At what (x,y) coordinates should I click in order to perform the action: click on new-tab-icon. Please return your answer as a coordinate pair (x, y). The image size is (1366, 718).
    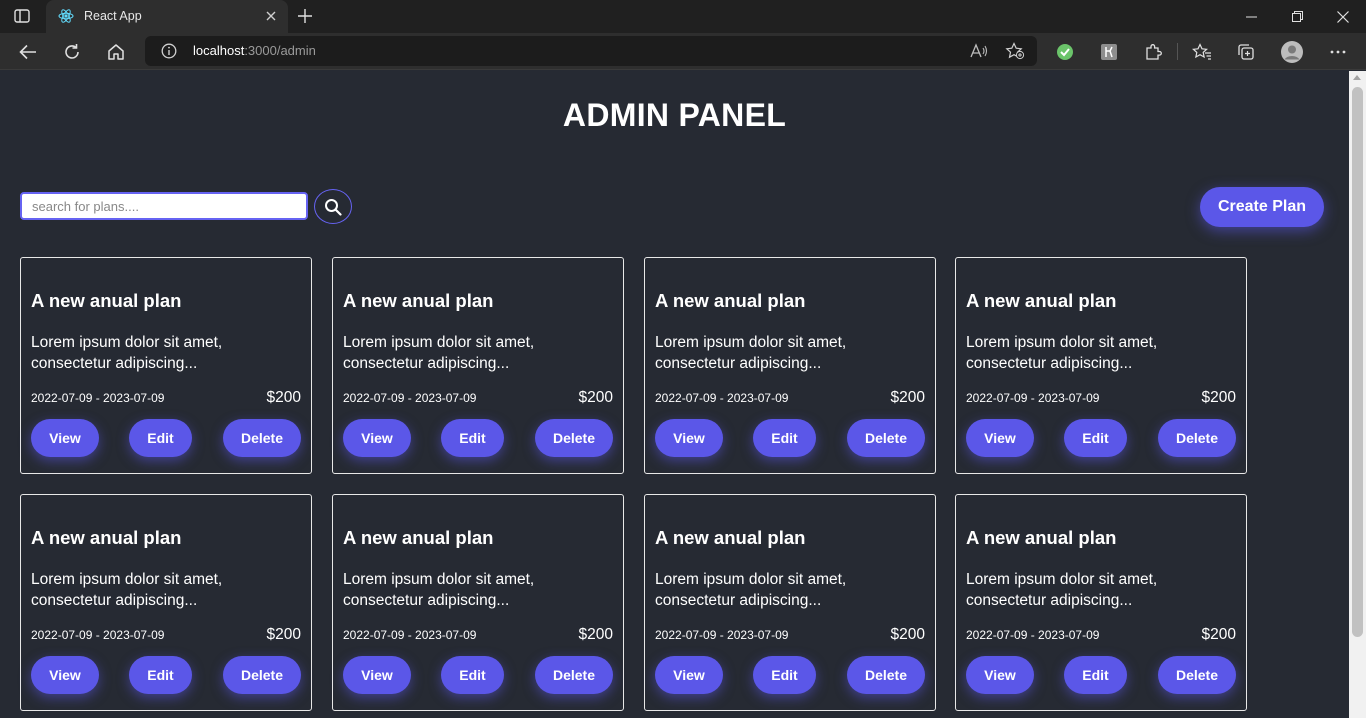
    Looking at the image, I should click on (305, 16).